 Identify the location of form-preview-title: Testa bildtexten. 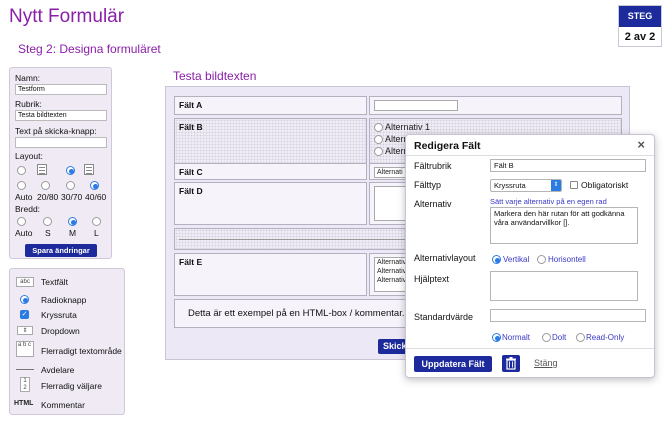
(215, 76).